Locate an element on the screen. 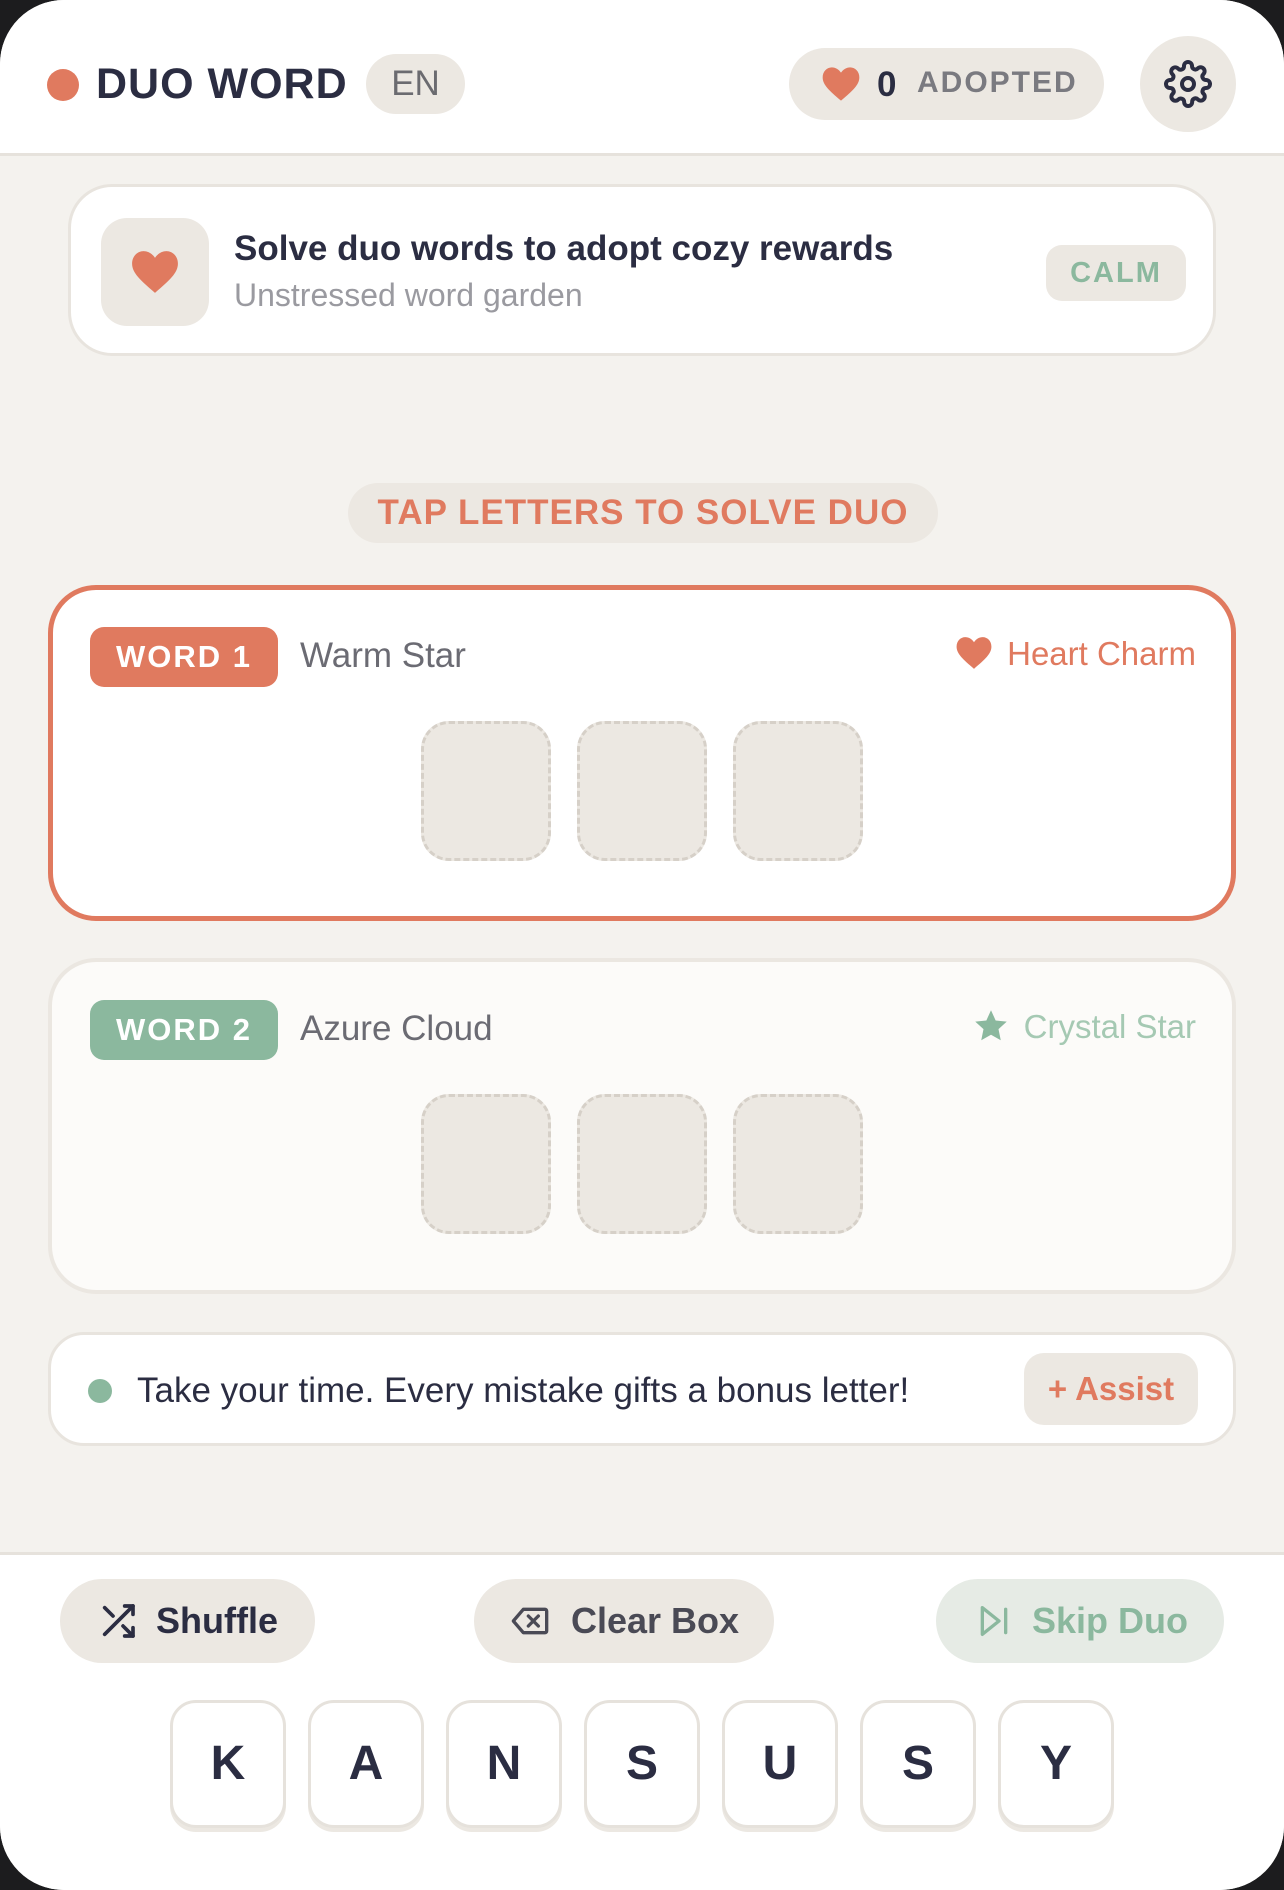 The height and width of the screenshot is (1890, 1284). word-badge: WORD 1 is located at coordinates (184, 657).